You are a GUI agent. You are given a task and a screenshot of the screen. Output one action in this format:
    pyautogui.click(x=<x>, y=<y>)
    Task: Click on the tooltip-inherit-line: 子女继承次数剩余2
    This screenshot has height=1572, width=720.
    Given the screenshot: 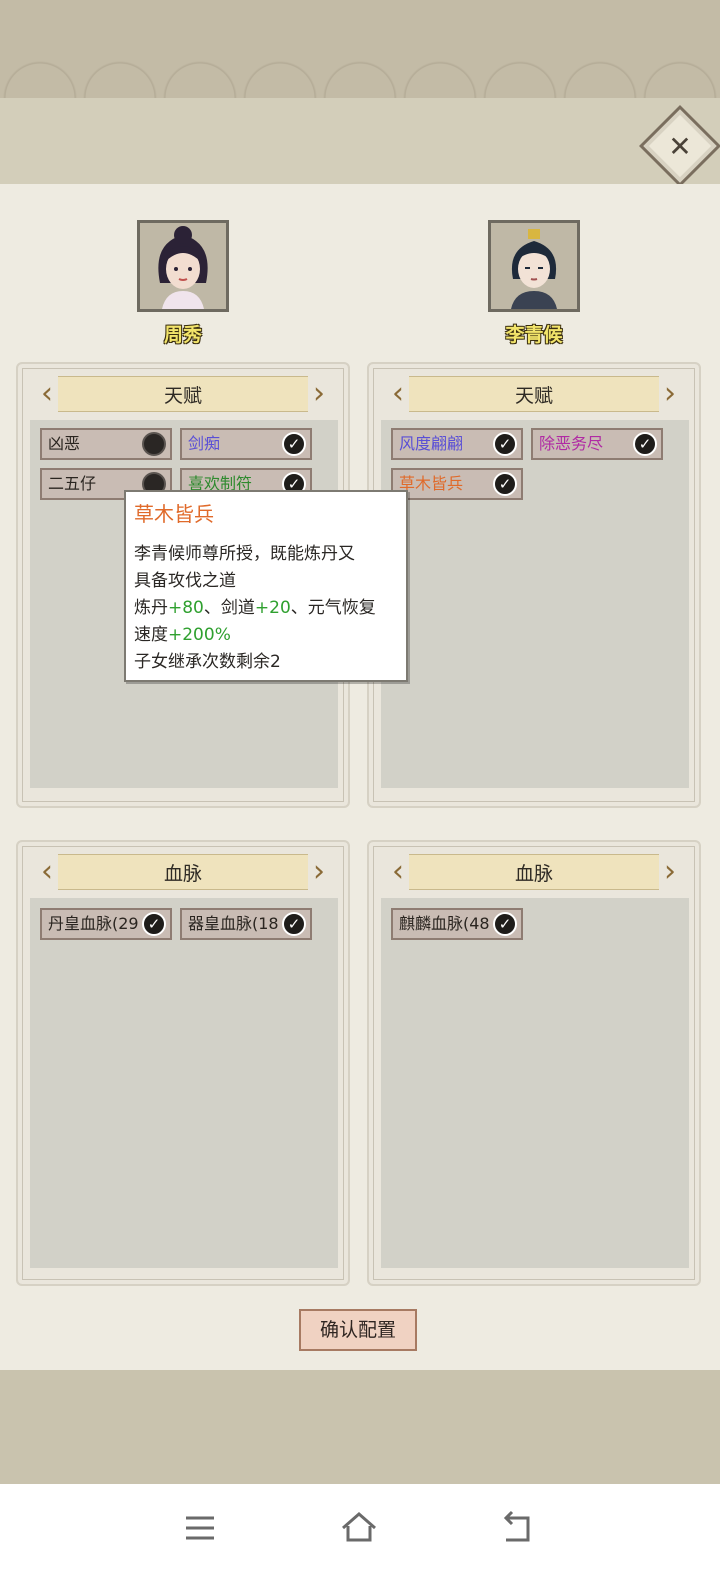 What is the action you would take?
    pyautogui.click(x=207, y=662)
    